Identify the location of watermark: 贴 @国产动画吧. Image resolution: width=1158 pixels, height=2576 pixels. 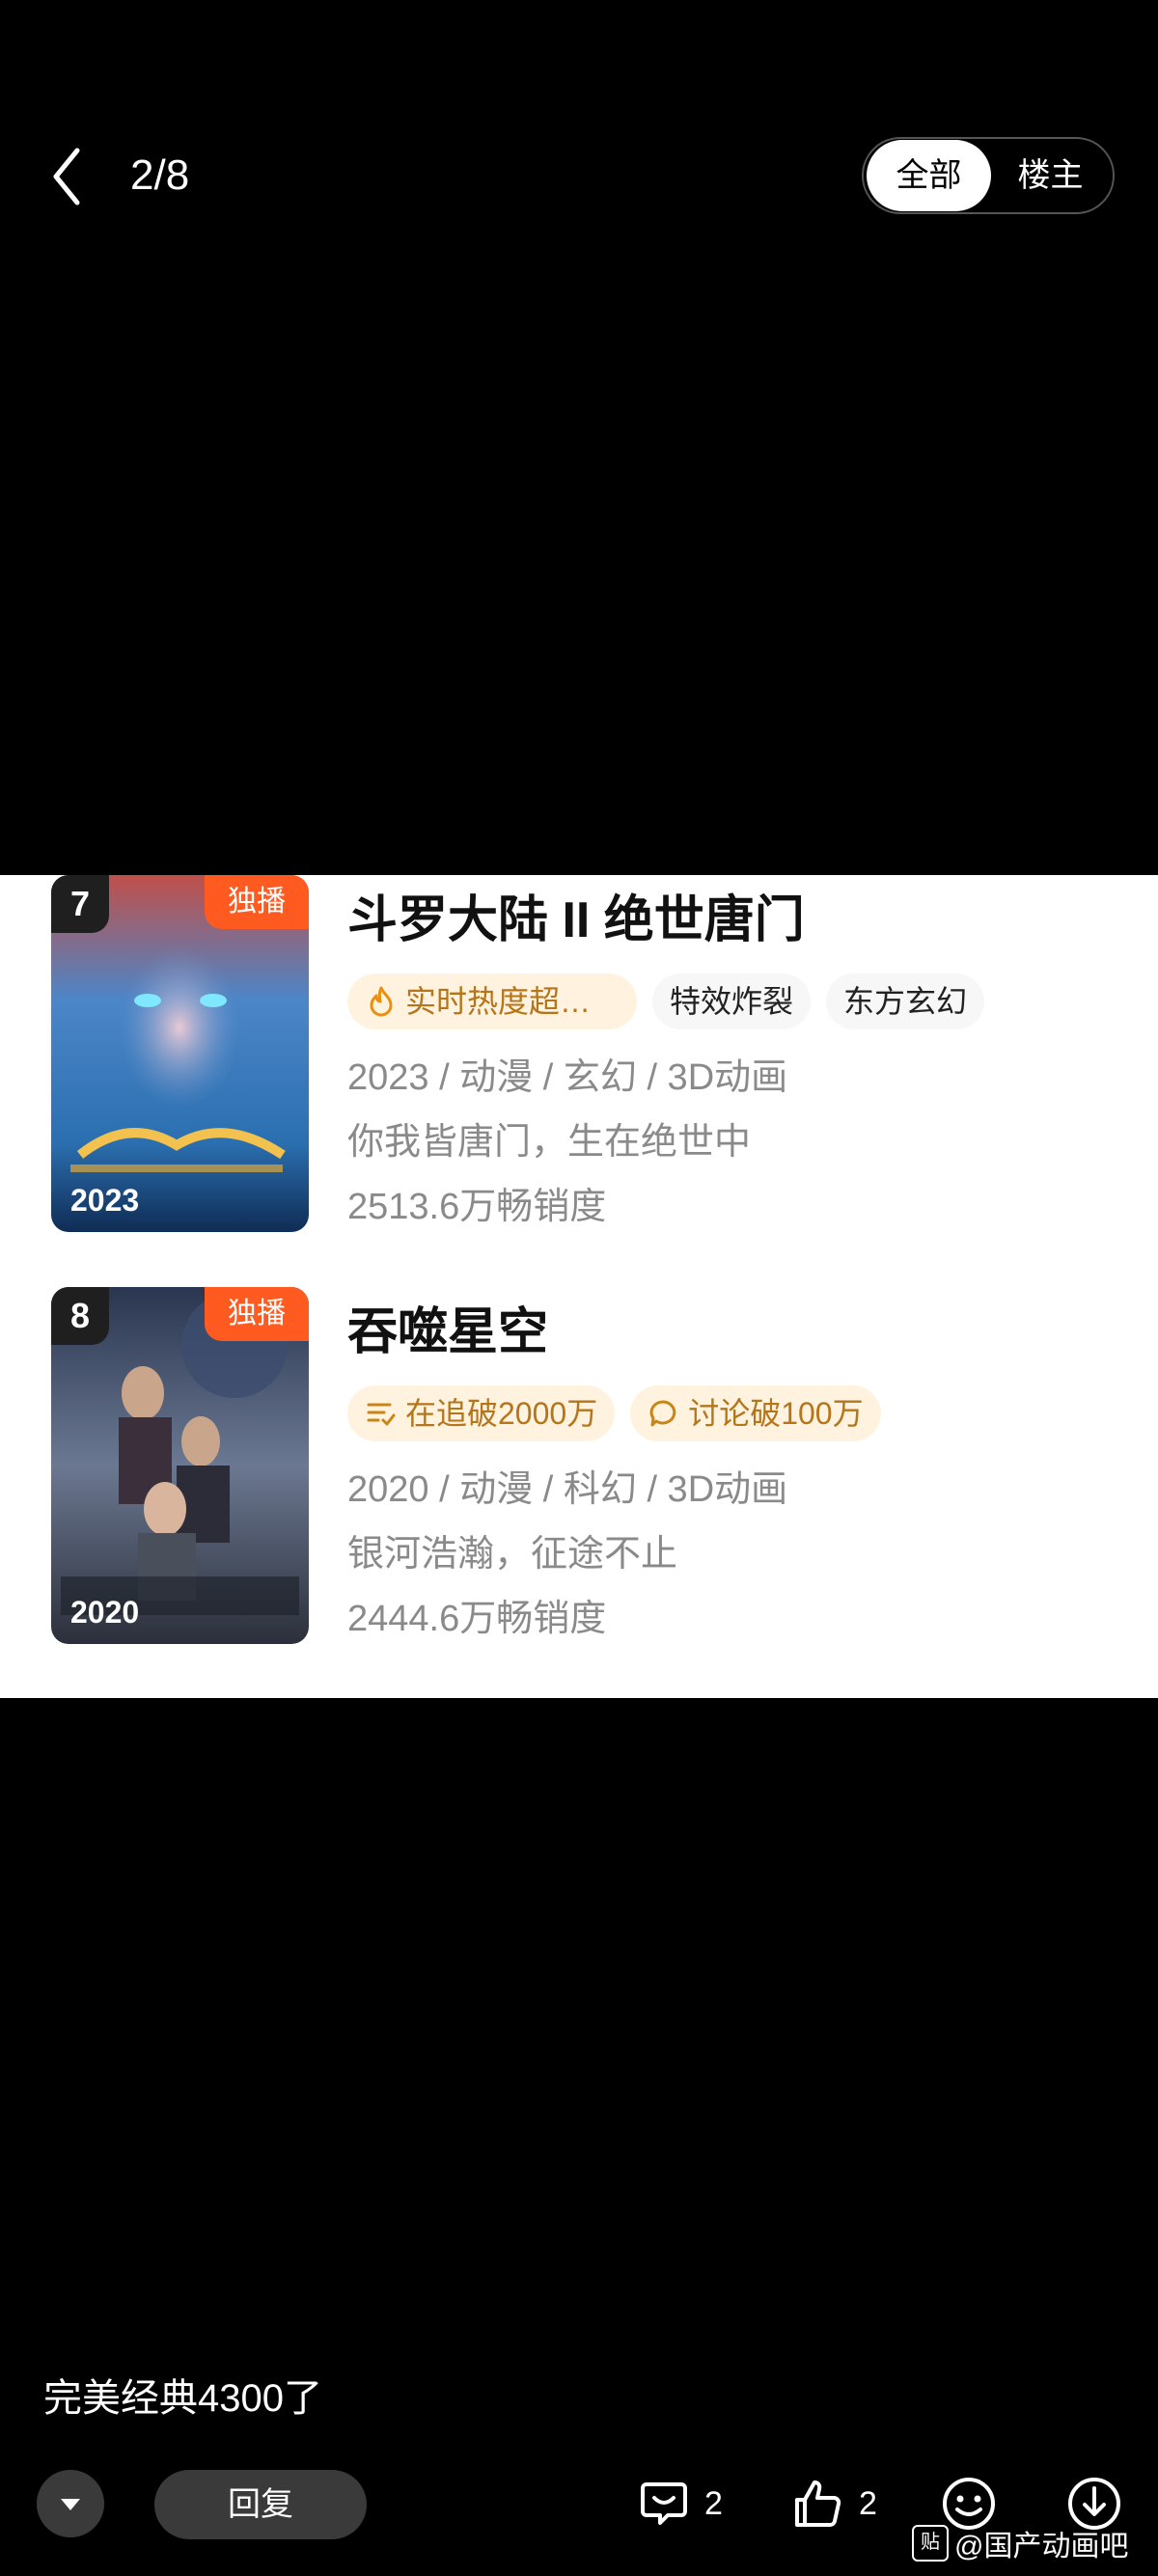
(1020, 2543).